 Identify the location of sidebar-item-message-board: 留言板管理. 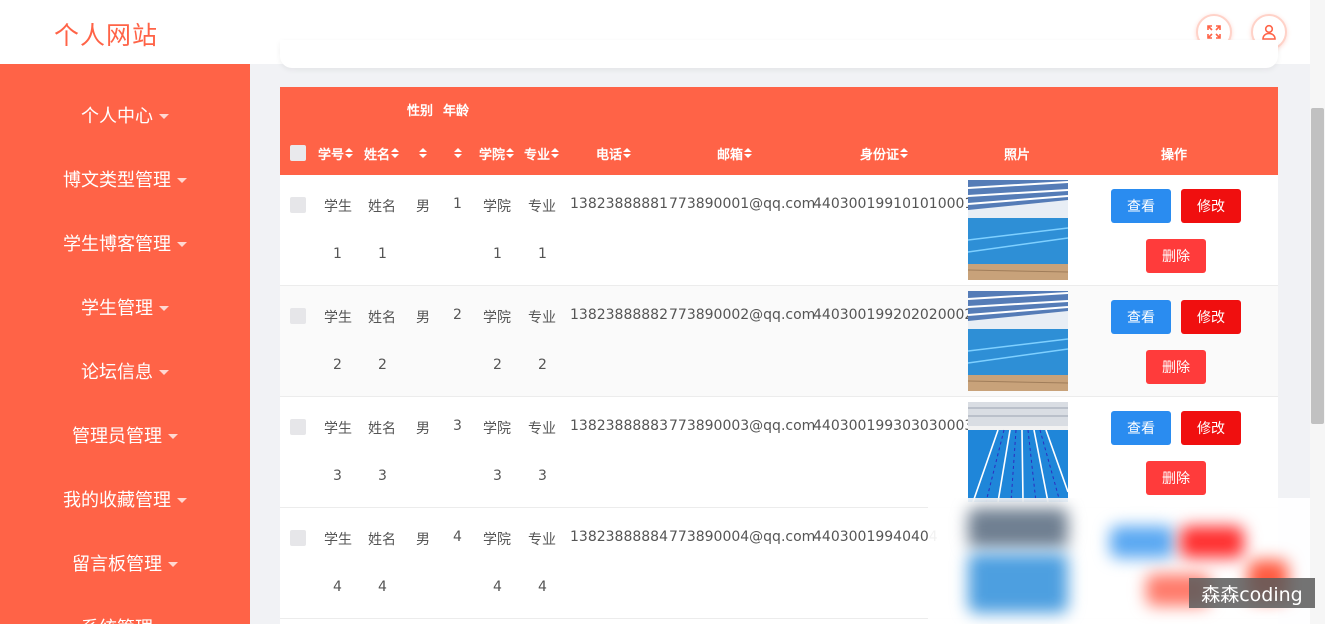
(125, 563).